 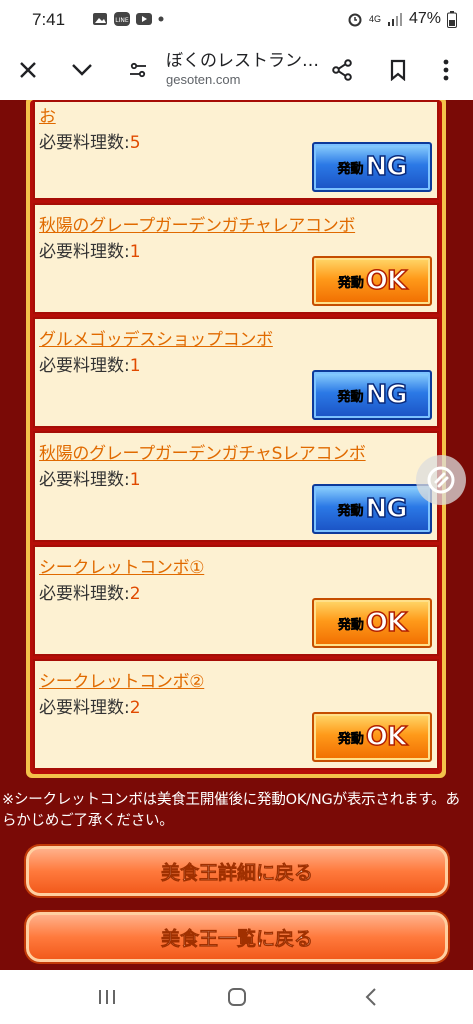 I want to click on recent-apps-icon, so click(x=107, y=997).